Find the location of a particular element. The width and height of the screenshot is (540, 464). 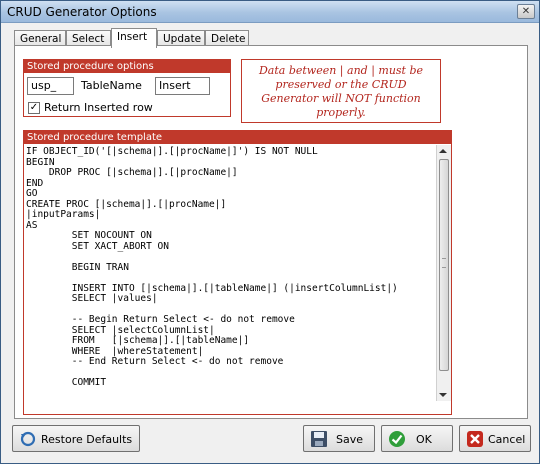

ok-label: OK is located at coordinates (424, 439).